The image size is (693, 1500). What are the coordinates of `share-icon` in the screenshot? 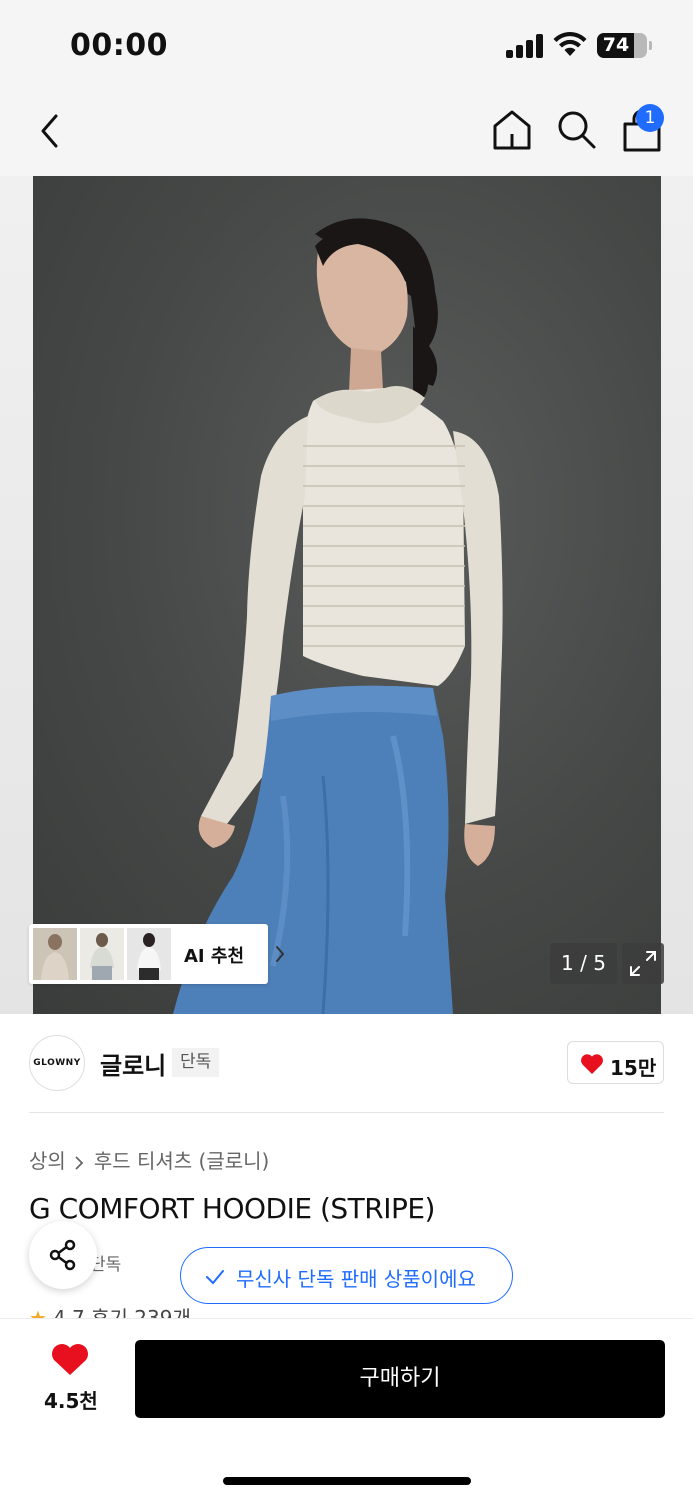 It's located at (62, 1255).